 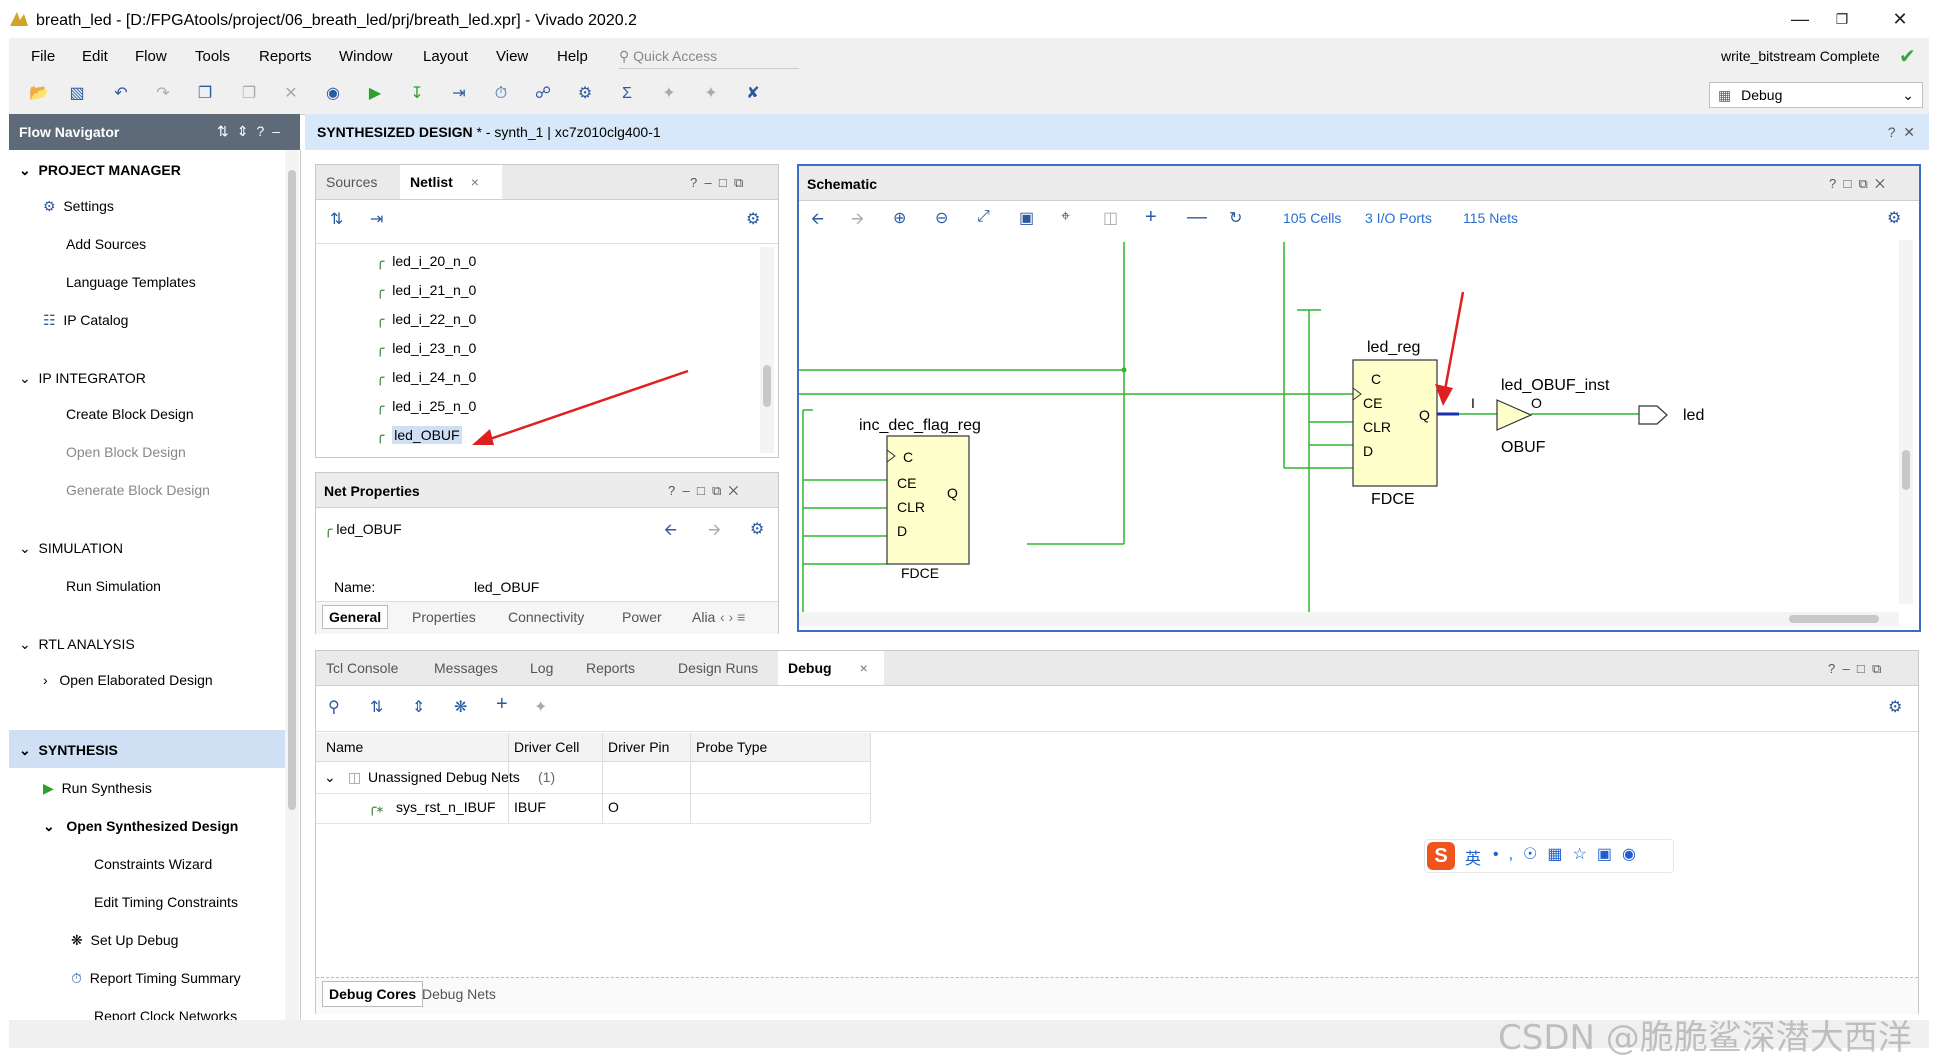 What do you see at coordinates (1540, 416) in the screenshot?
I see `led-obuf-inst-cell: led_OBUF_inst I O OBUF` at bounding box center [1540, 416].